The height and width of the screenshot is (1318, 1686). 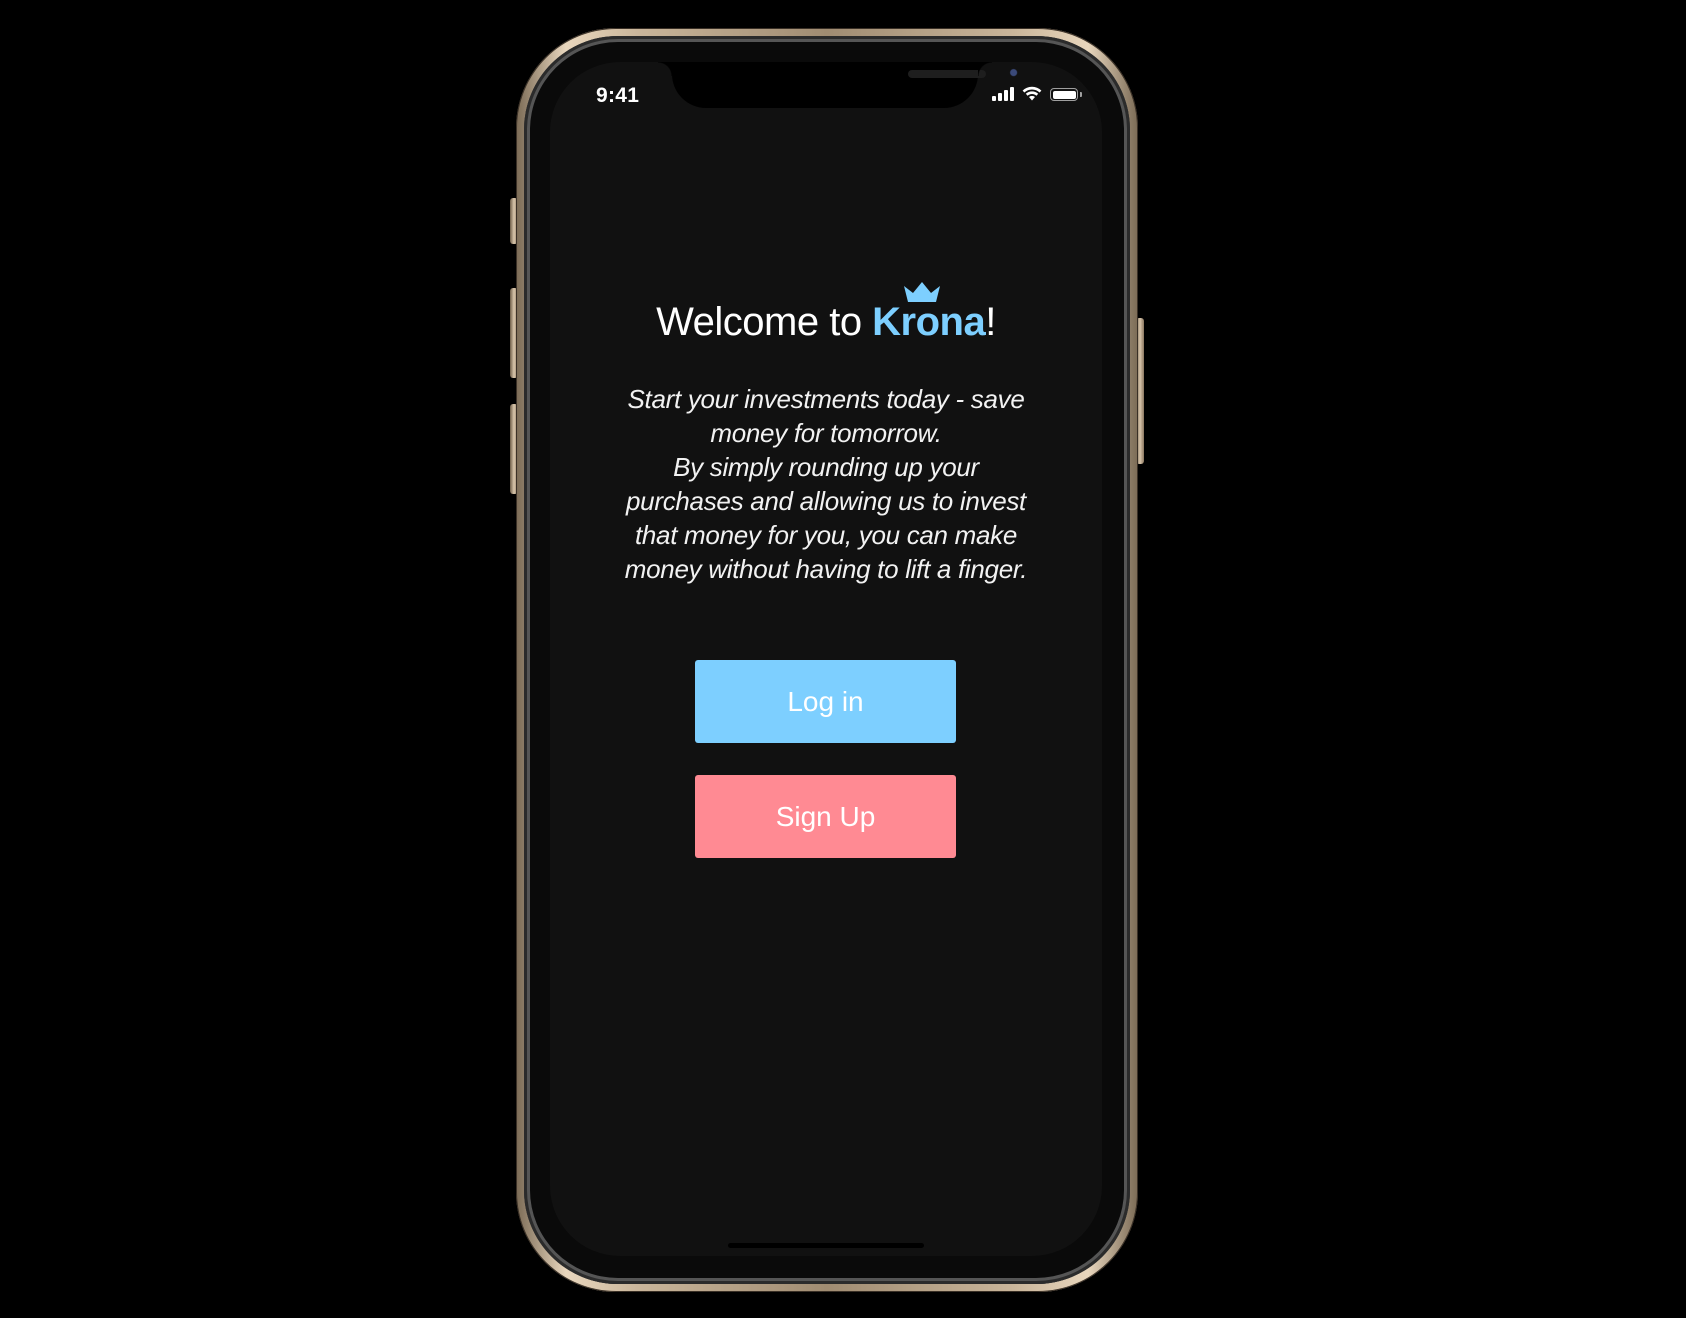 I want to click on welcome-title: Welcome to Krona!, so click(x=826, y=313).